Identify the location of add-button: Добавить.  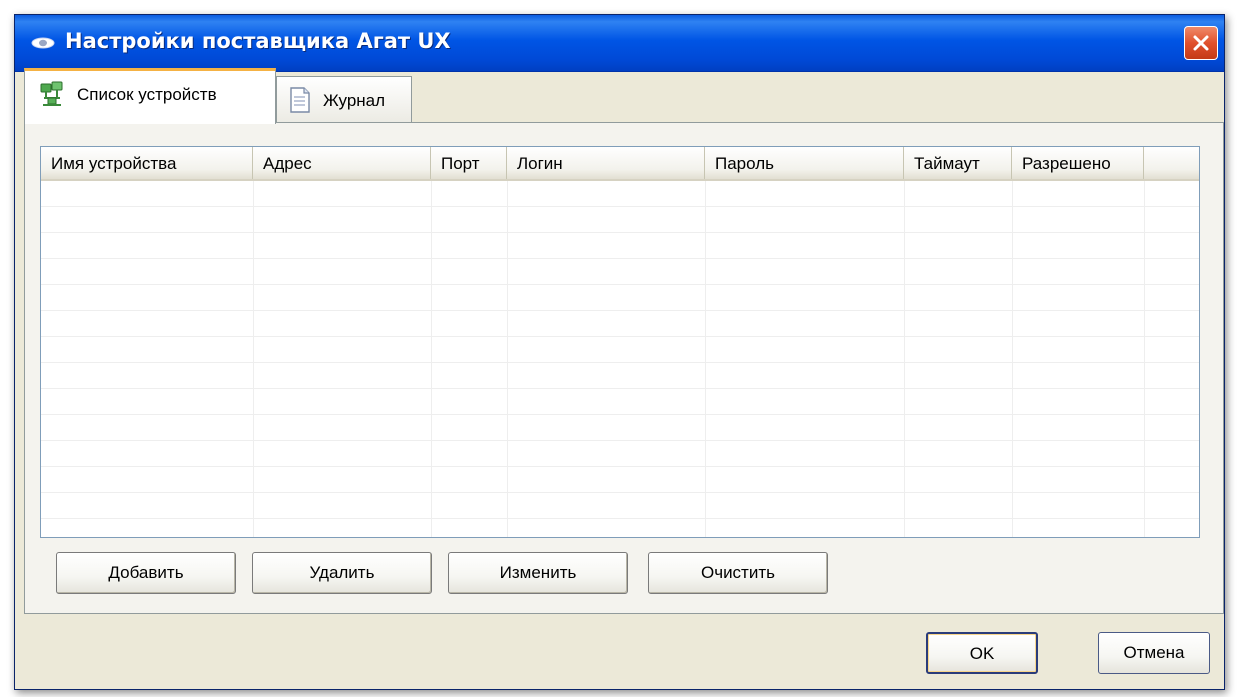
(146, 573).